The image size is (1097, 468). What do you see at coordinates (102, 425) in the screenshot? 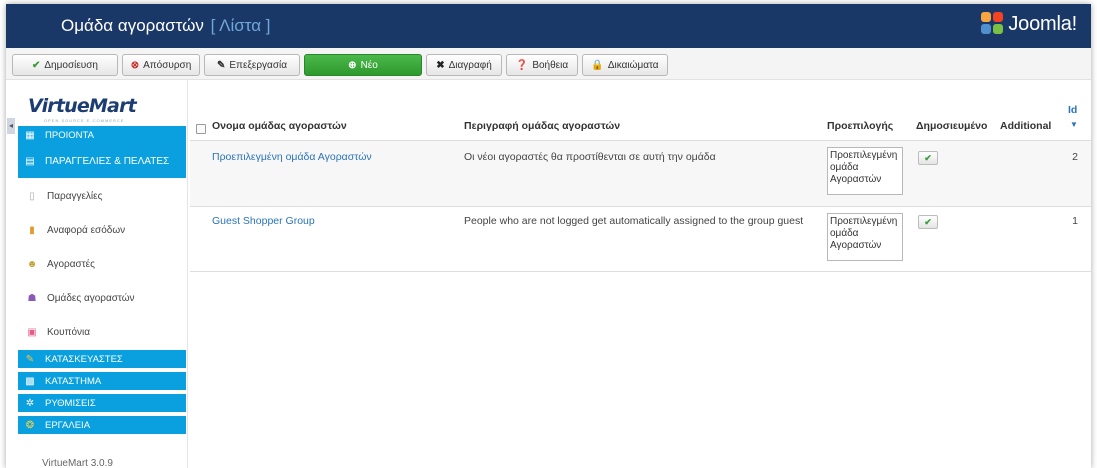
I see `sidebar-category-tools: ❂ ΕΡΓΑΛΕΙΑ` at bounding box center [102, 425].